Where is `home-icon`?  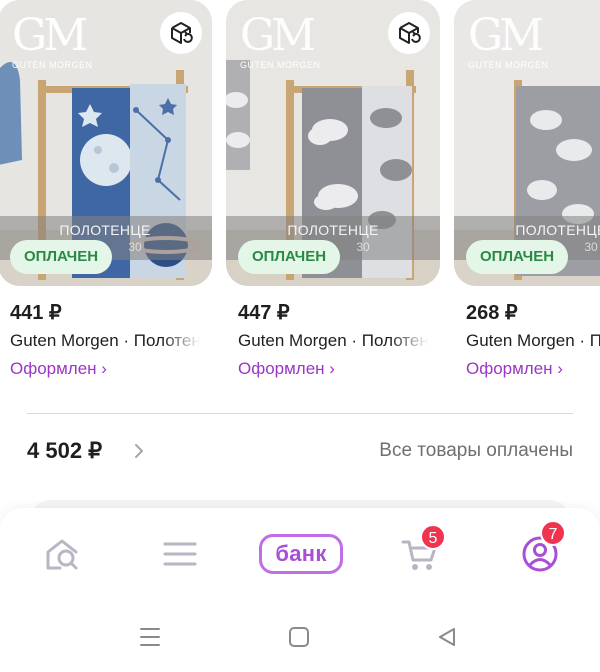
home-icon is located at coordinates (299, 637).